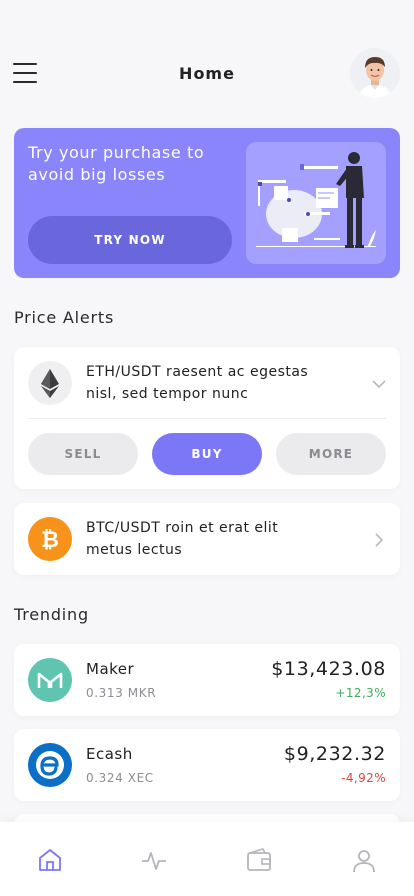 The height and width of the screenshot is (896, 414). What do you see at coordinates (50, 860) in the screenshot?
I see `home-icon` at bounding box center [50, 860].